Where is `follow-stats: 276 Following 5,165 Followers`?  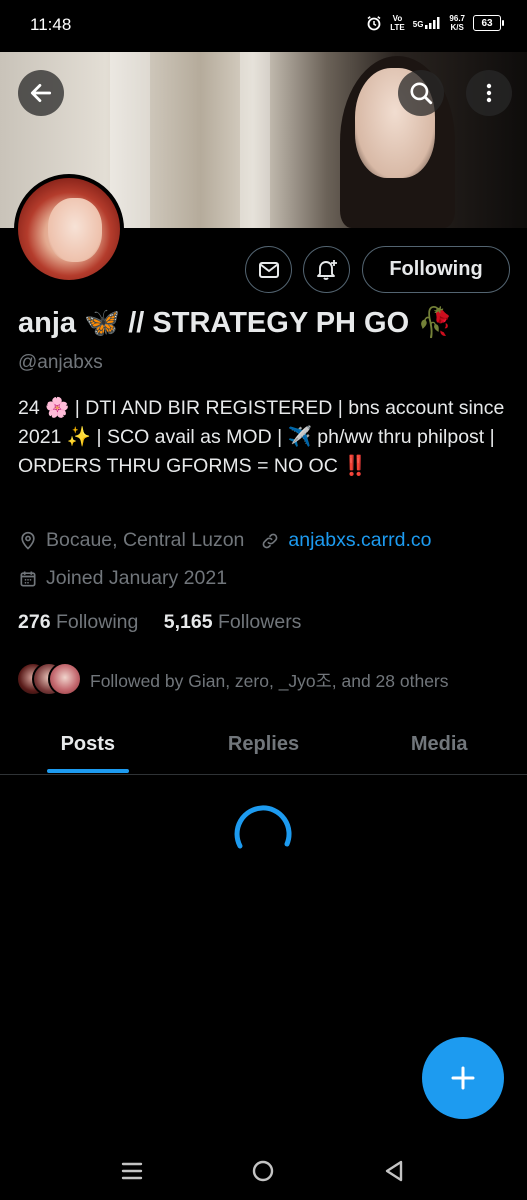
follow-stats: 276 Following 5,165 Followers is located at coordinates (159, 622).